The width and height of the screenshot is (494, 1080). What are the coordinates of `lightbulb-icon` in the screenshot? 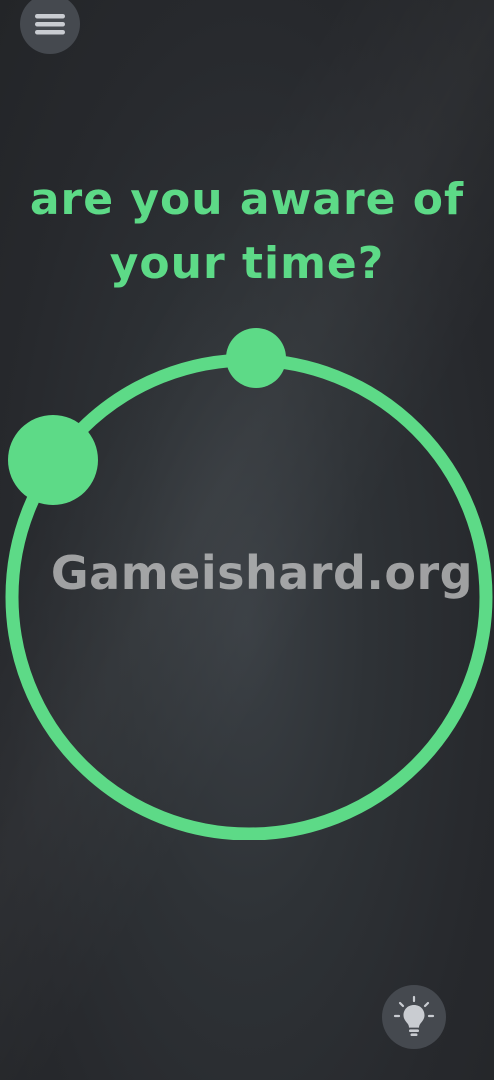 It's located at (414, 1015).